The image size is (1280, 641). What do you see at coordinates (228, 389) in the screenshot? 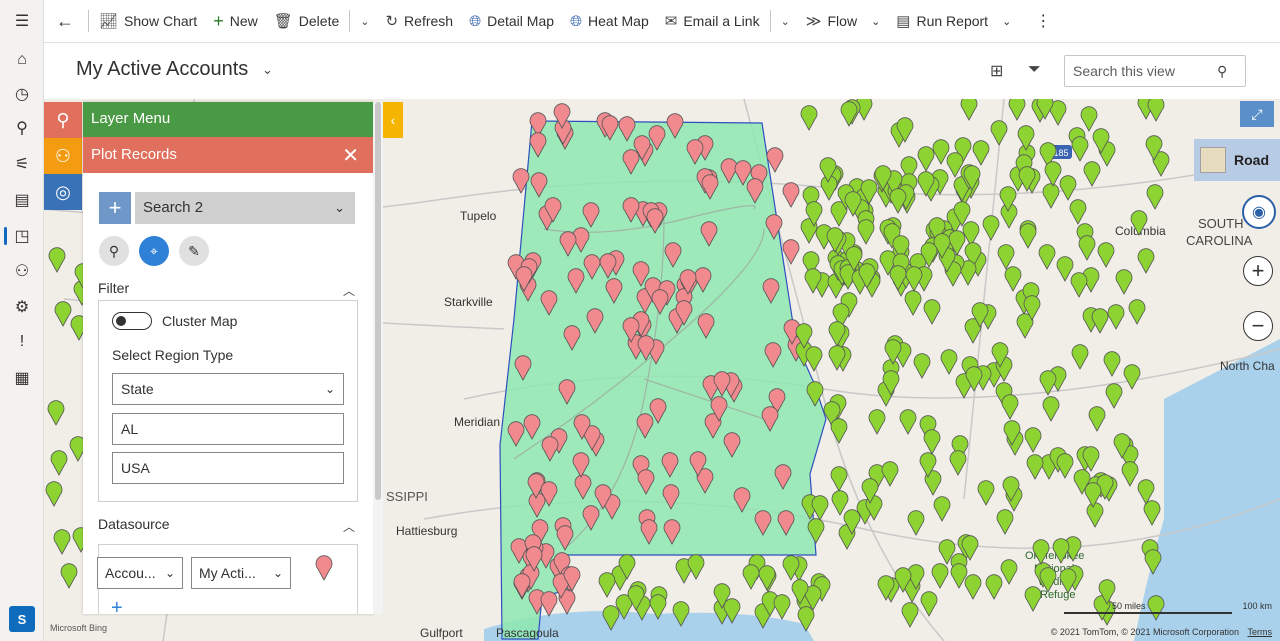
I see `region-type-select: State ⌄` at bounding box center [228, 389].